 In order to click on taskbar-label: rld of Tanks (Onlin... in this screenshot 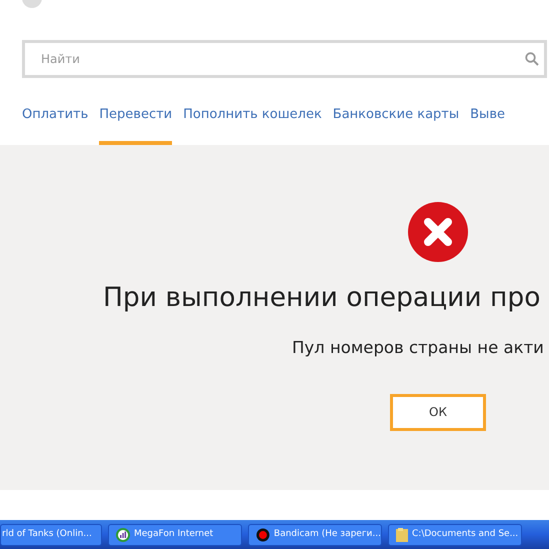, I will do `click(47, 535)`.